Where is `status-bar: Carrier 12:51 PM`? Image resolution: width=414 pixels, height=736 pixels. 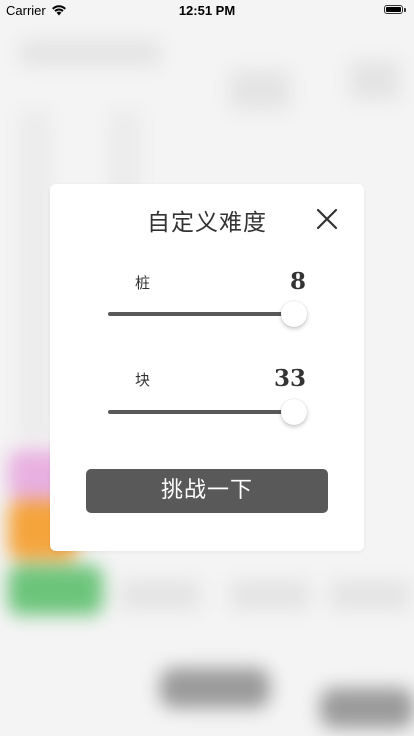
status-bar: Carrier 12:51 PM is located at coordinates (207, 10).